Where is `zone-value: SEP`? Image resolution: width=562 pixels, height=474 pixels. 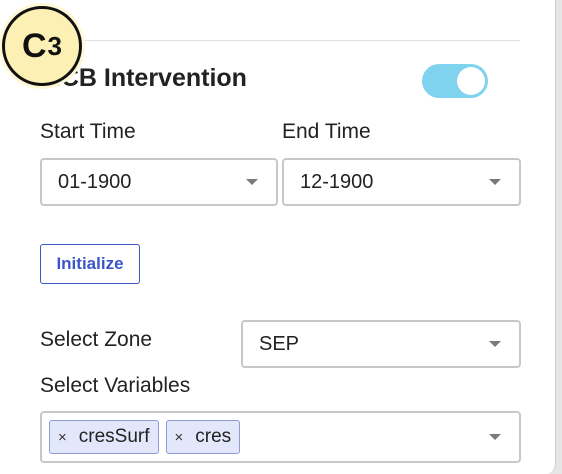
zone-value: SEP is located at coordinates (279, 343).